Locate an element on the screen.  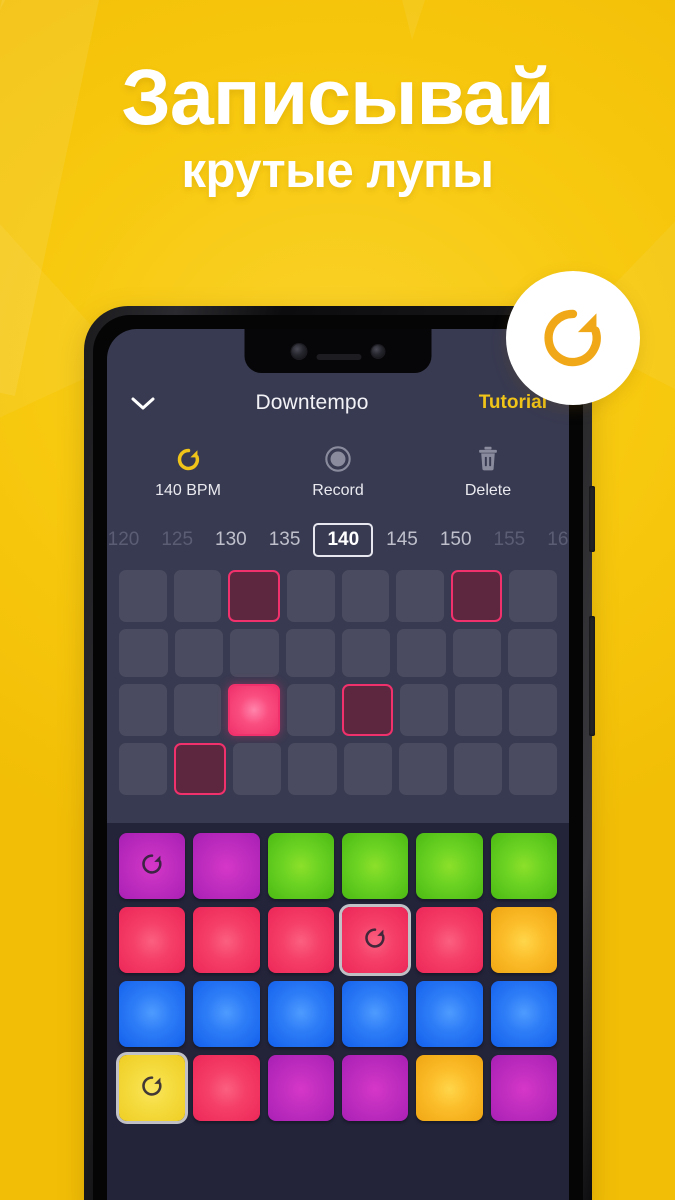
delete-button: Delete is located at coordinates (488, 471).